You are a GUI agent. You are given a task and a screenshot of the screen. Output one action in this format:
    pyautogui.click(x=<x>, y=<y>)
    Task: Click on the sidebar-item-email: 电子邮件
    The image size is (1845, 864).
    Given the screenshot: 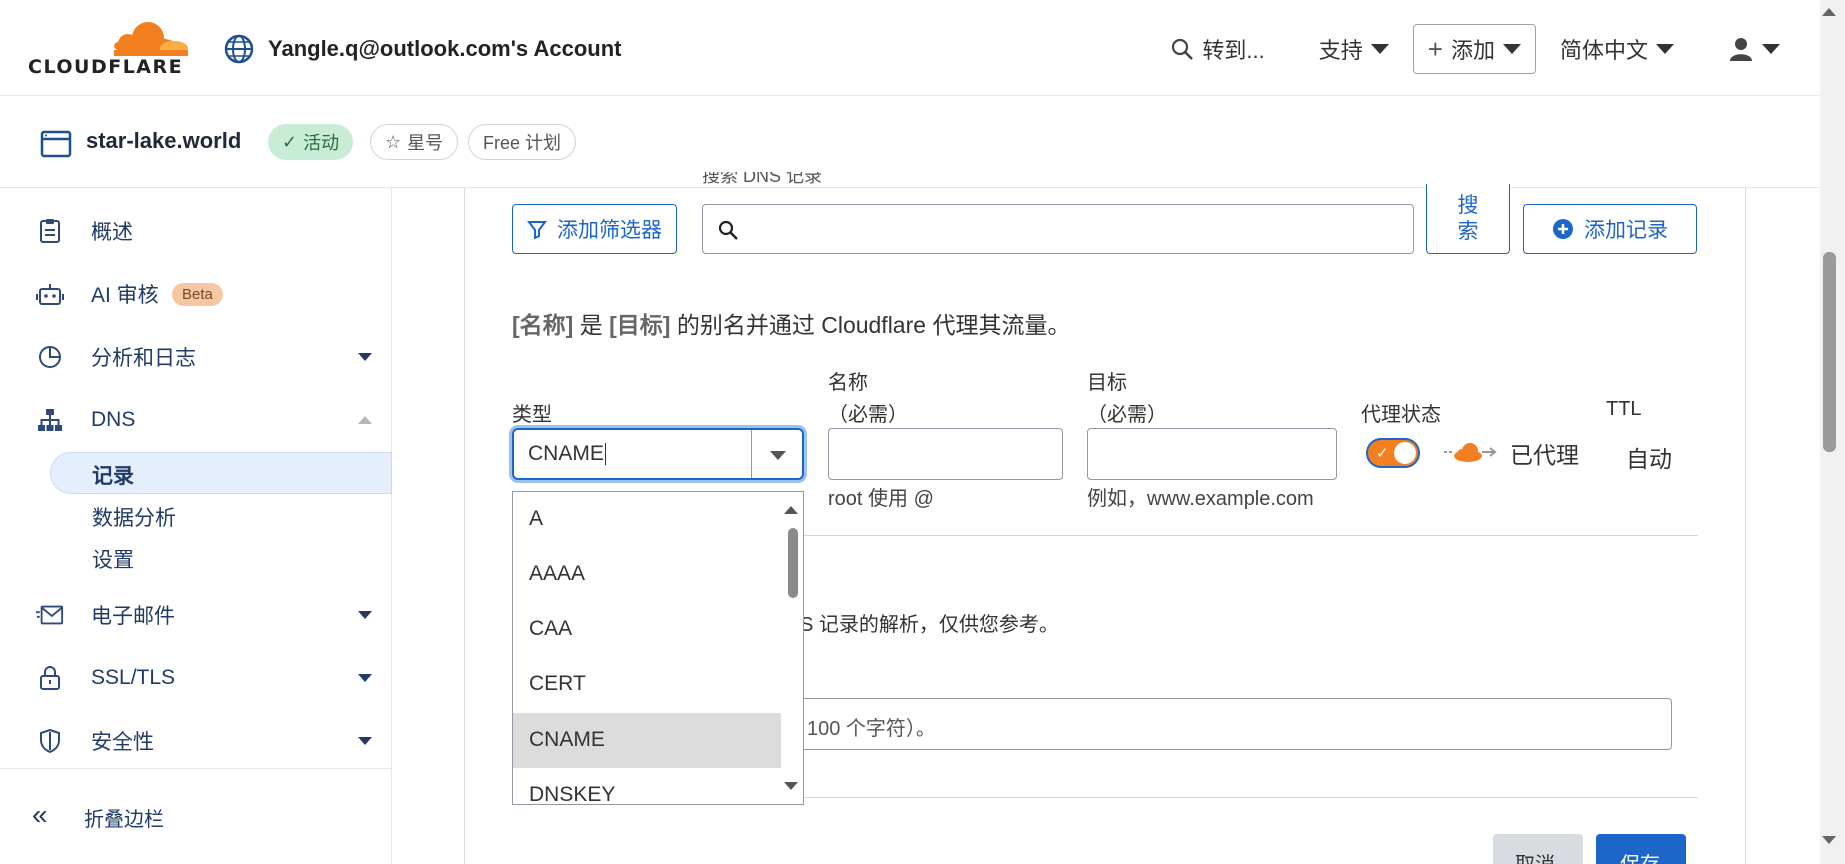 What is the action you would take?
    pyautogui.click(x=196, y=615)
    